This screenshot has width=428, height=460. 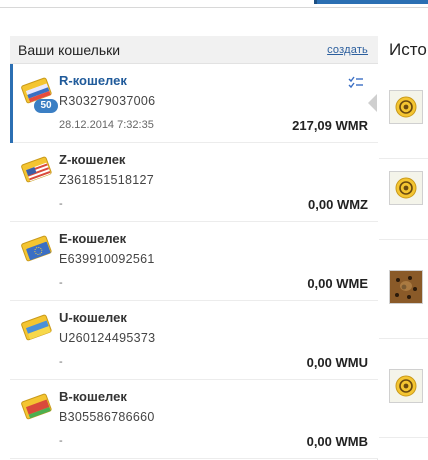 What do you see at coordinates (356, 83) in the screenshot?
I see `checklist-icon` at bounding box center [356, 83].